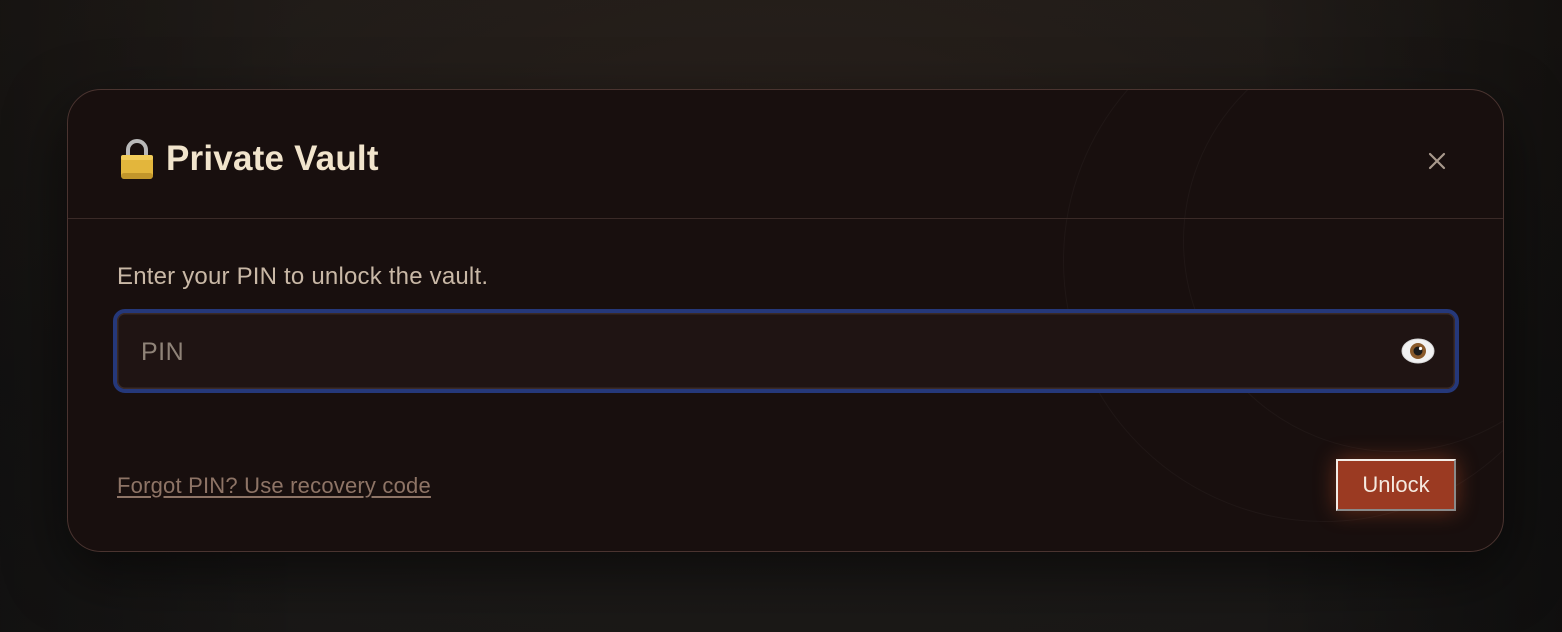  I want to click on close-button, so click(1437, 163).